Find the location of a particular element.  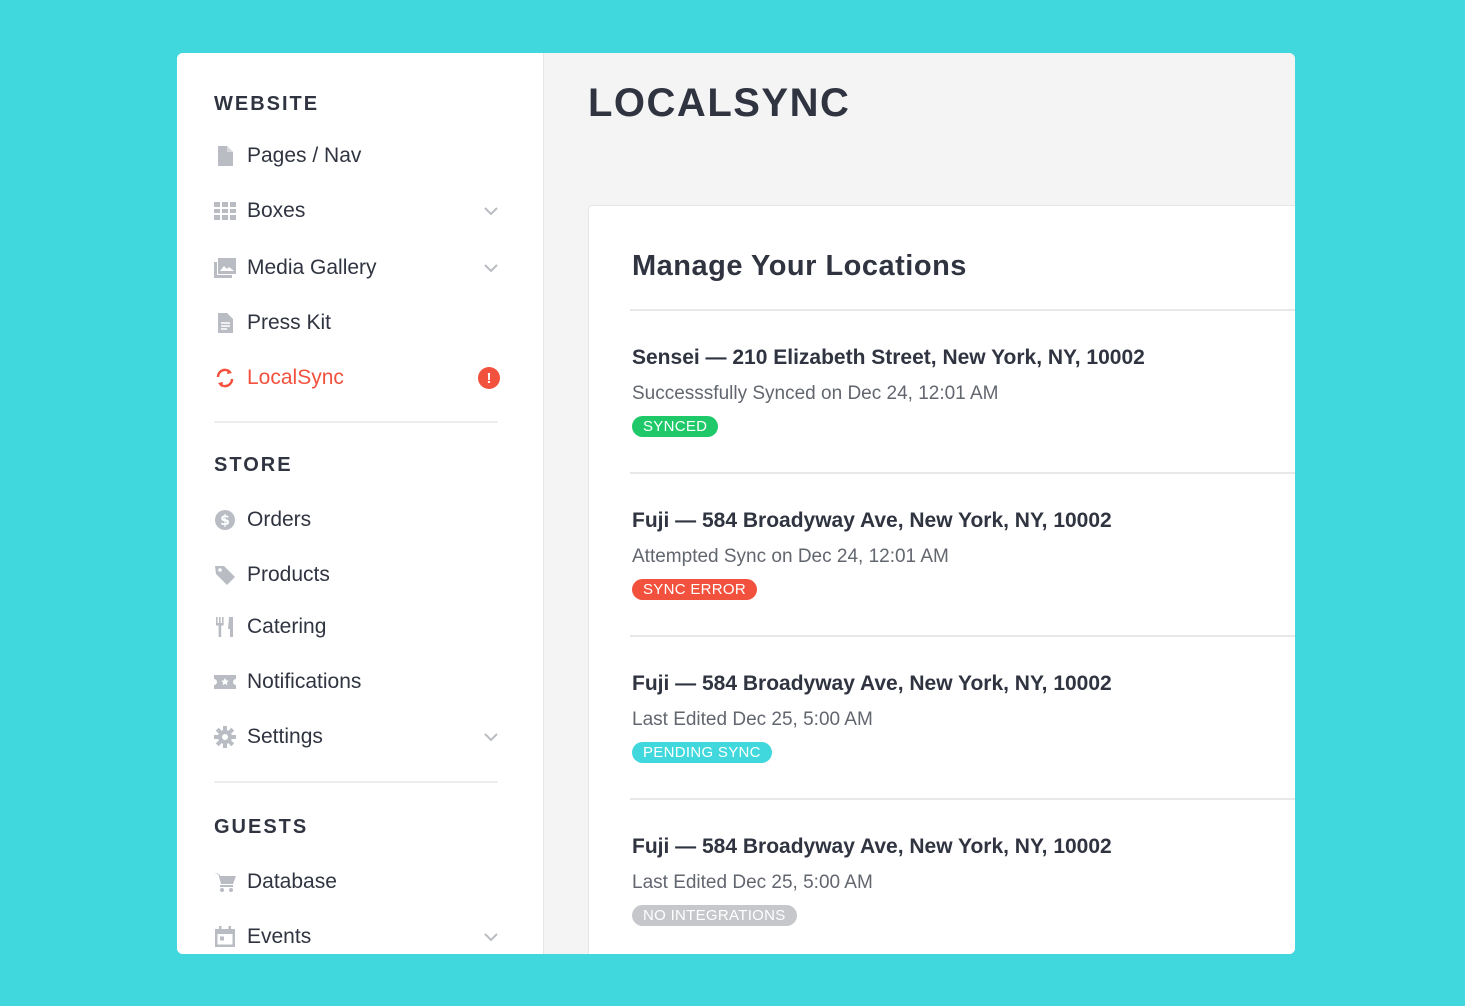

cart-icon is located at coordinates (225, 882).